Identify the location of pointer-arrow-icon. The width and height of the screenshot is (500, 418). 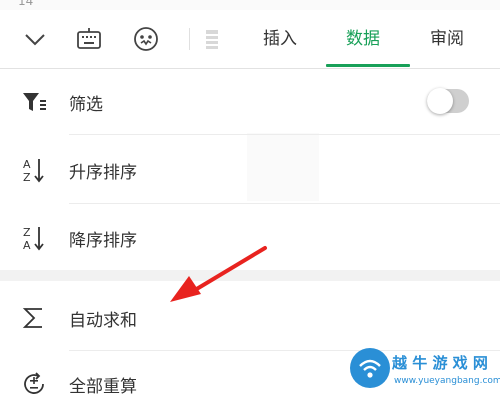
(218, 274).